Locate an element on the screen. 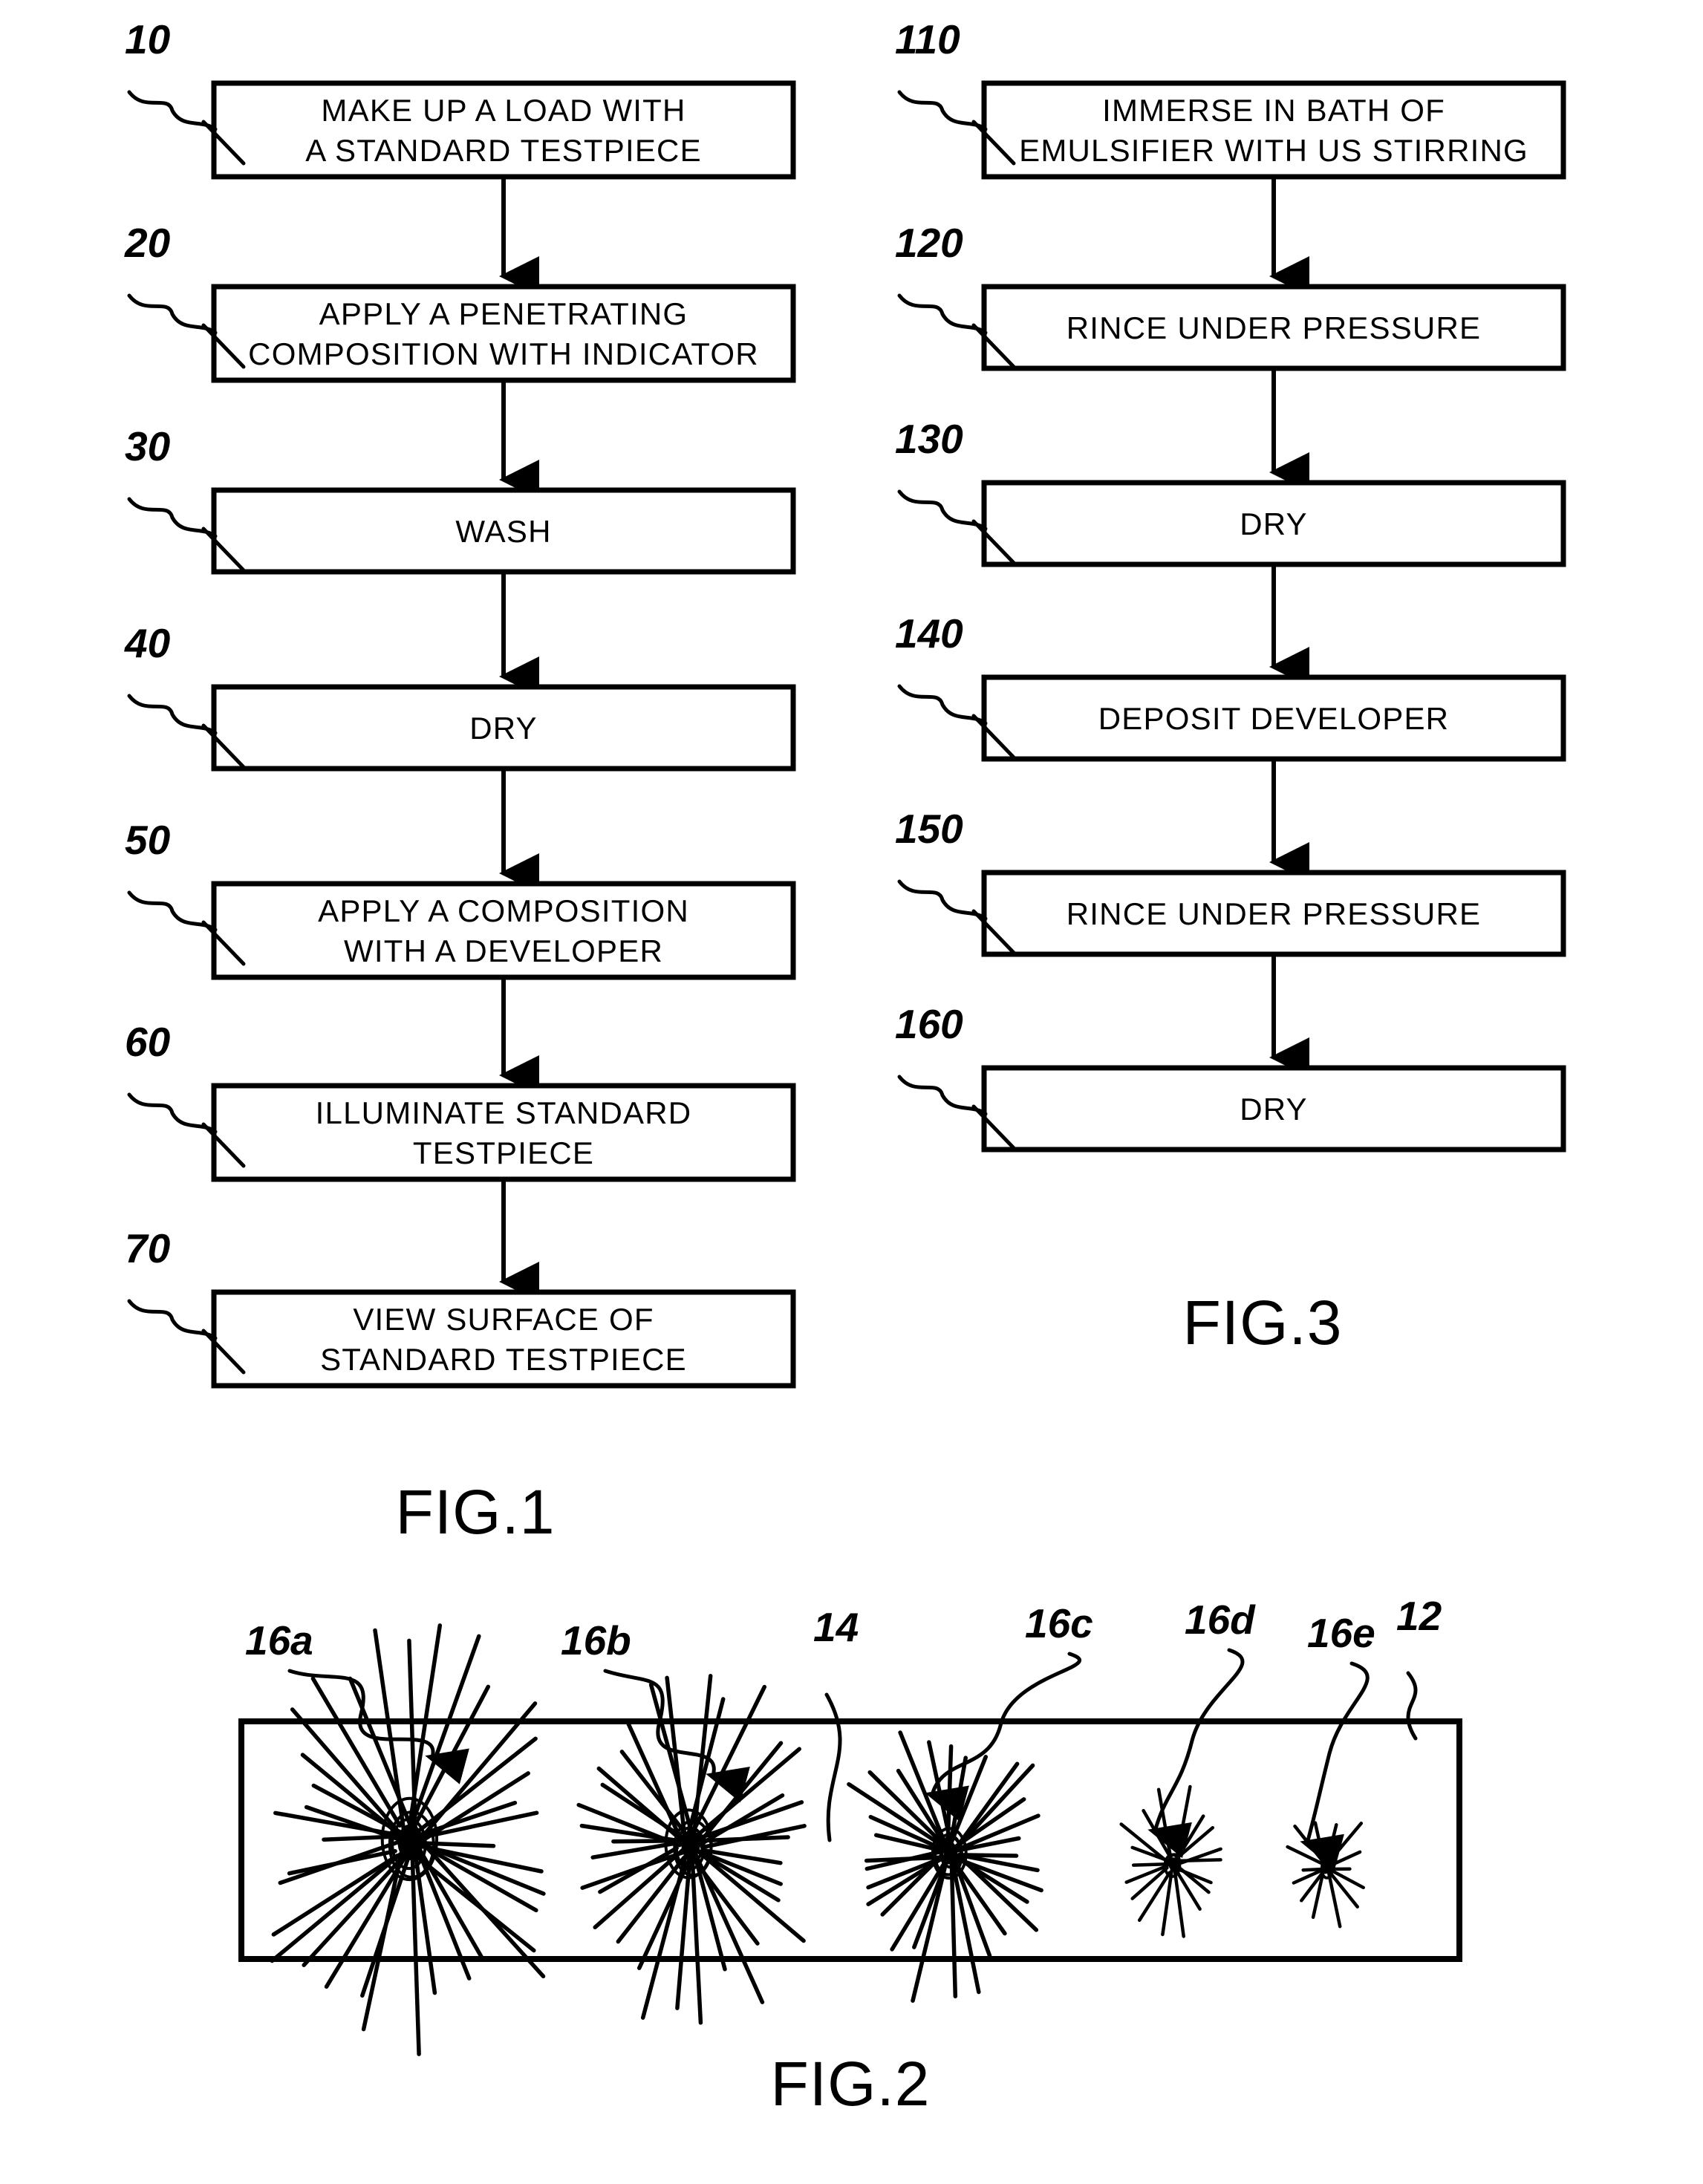 This screenshot has height=2184, width=1703. reference-numeral-50: 50 is located at coordinates (148, 840).